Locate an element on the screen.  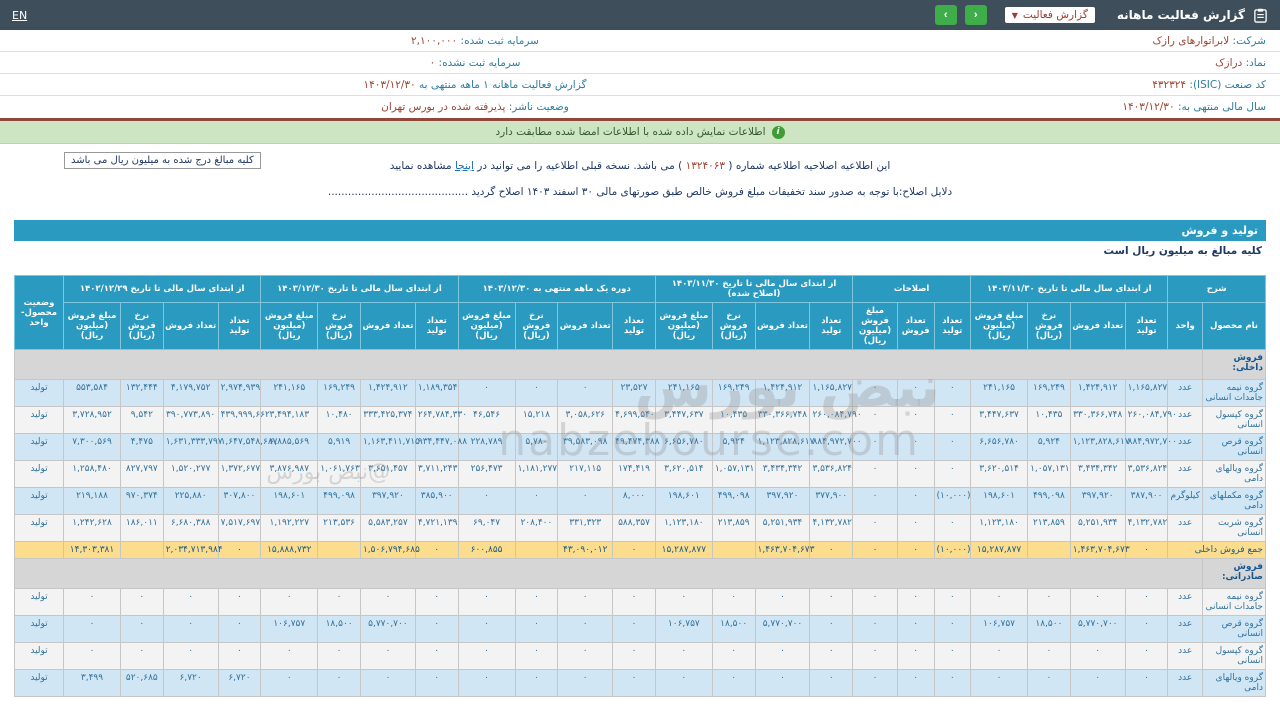
product-name: گروه قرص انسانی is located at coordinates (1234, 447).